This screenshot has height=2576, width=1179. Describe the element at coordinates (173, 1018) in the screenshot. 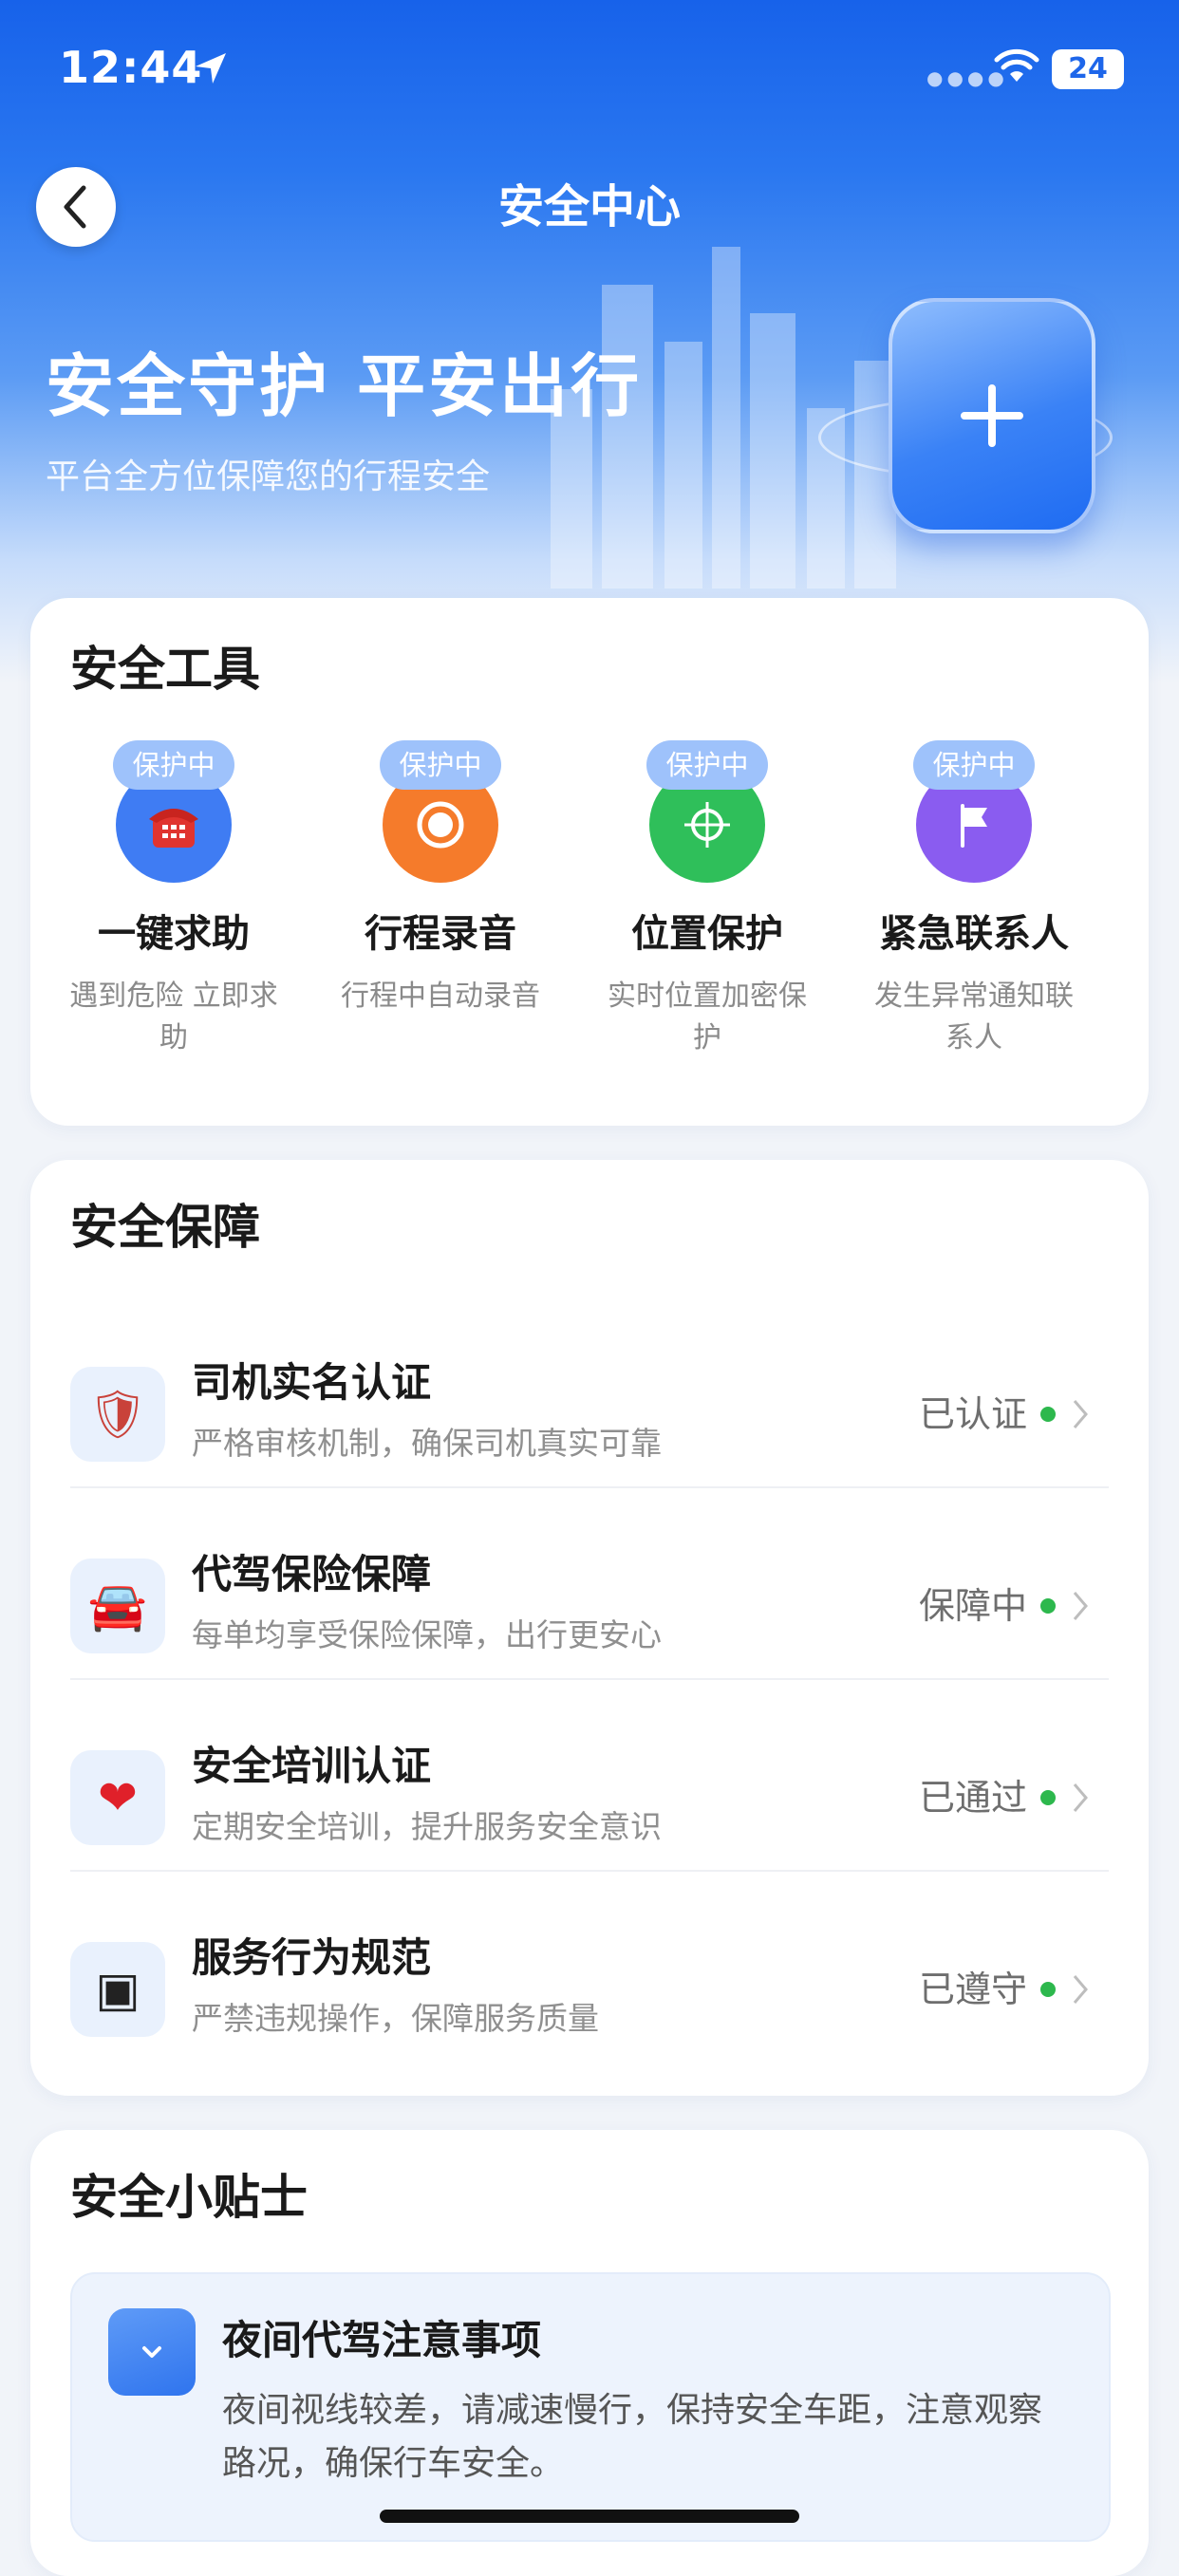

I see `tool-description: 遇到危险 立即求助` at that location.